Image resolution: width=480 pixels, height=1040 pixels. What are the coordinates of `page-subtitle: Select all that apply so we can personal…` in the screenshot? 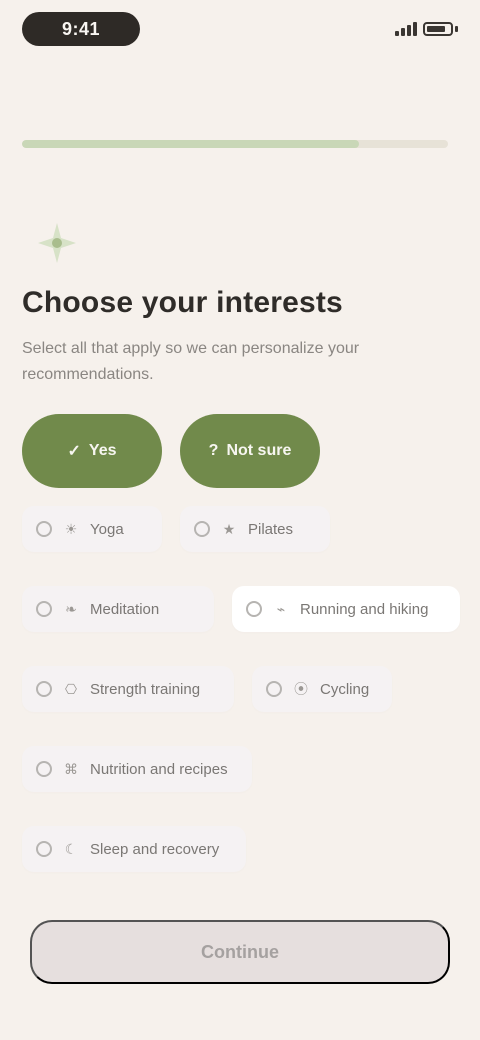 It's located at (191, 361).